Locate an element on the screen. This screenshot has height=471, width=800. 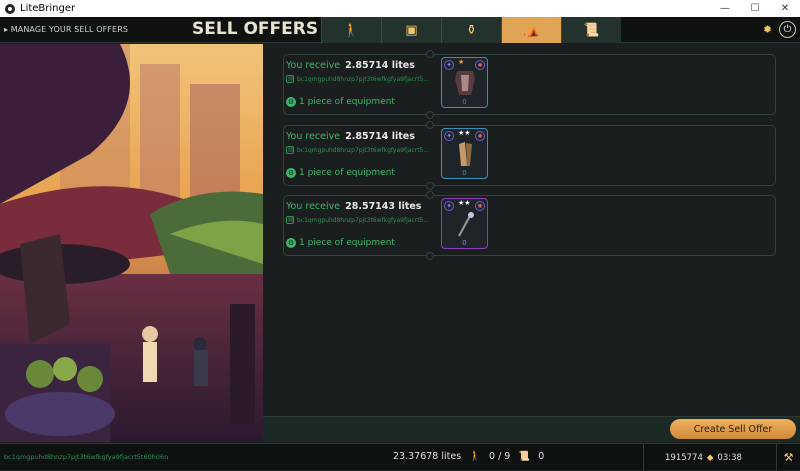
gloves-icon is located at coordinates (465, 154).